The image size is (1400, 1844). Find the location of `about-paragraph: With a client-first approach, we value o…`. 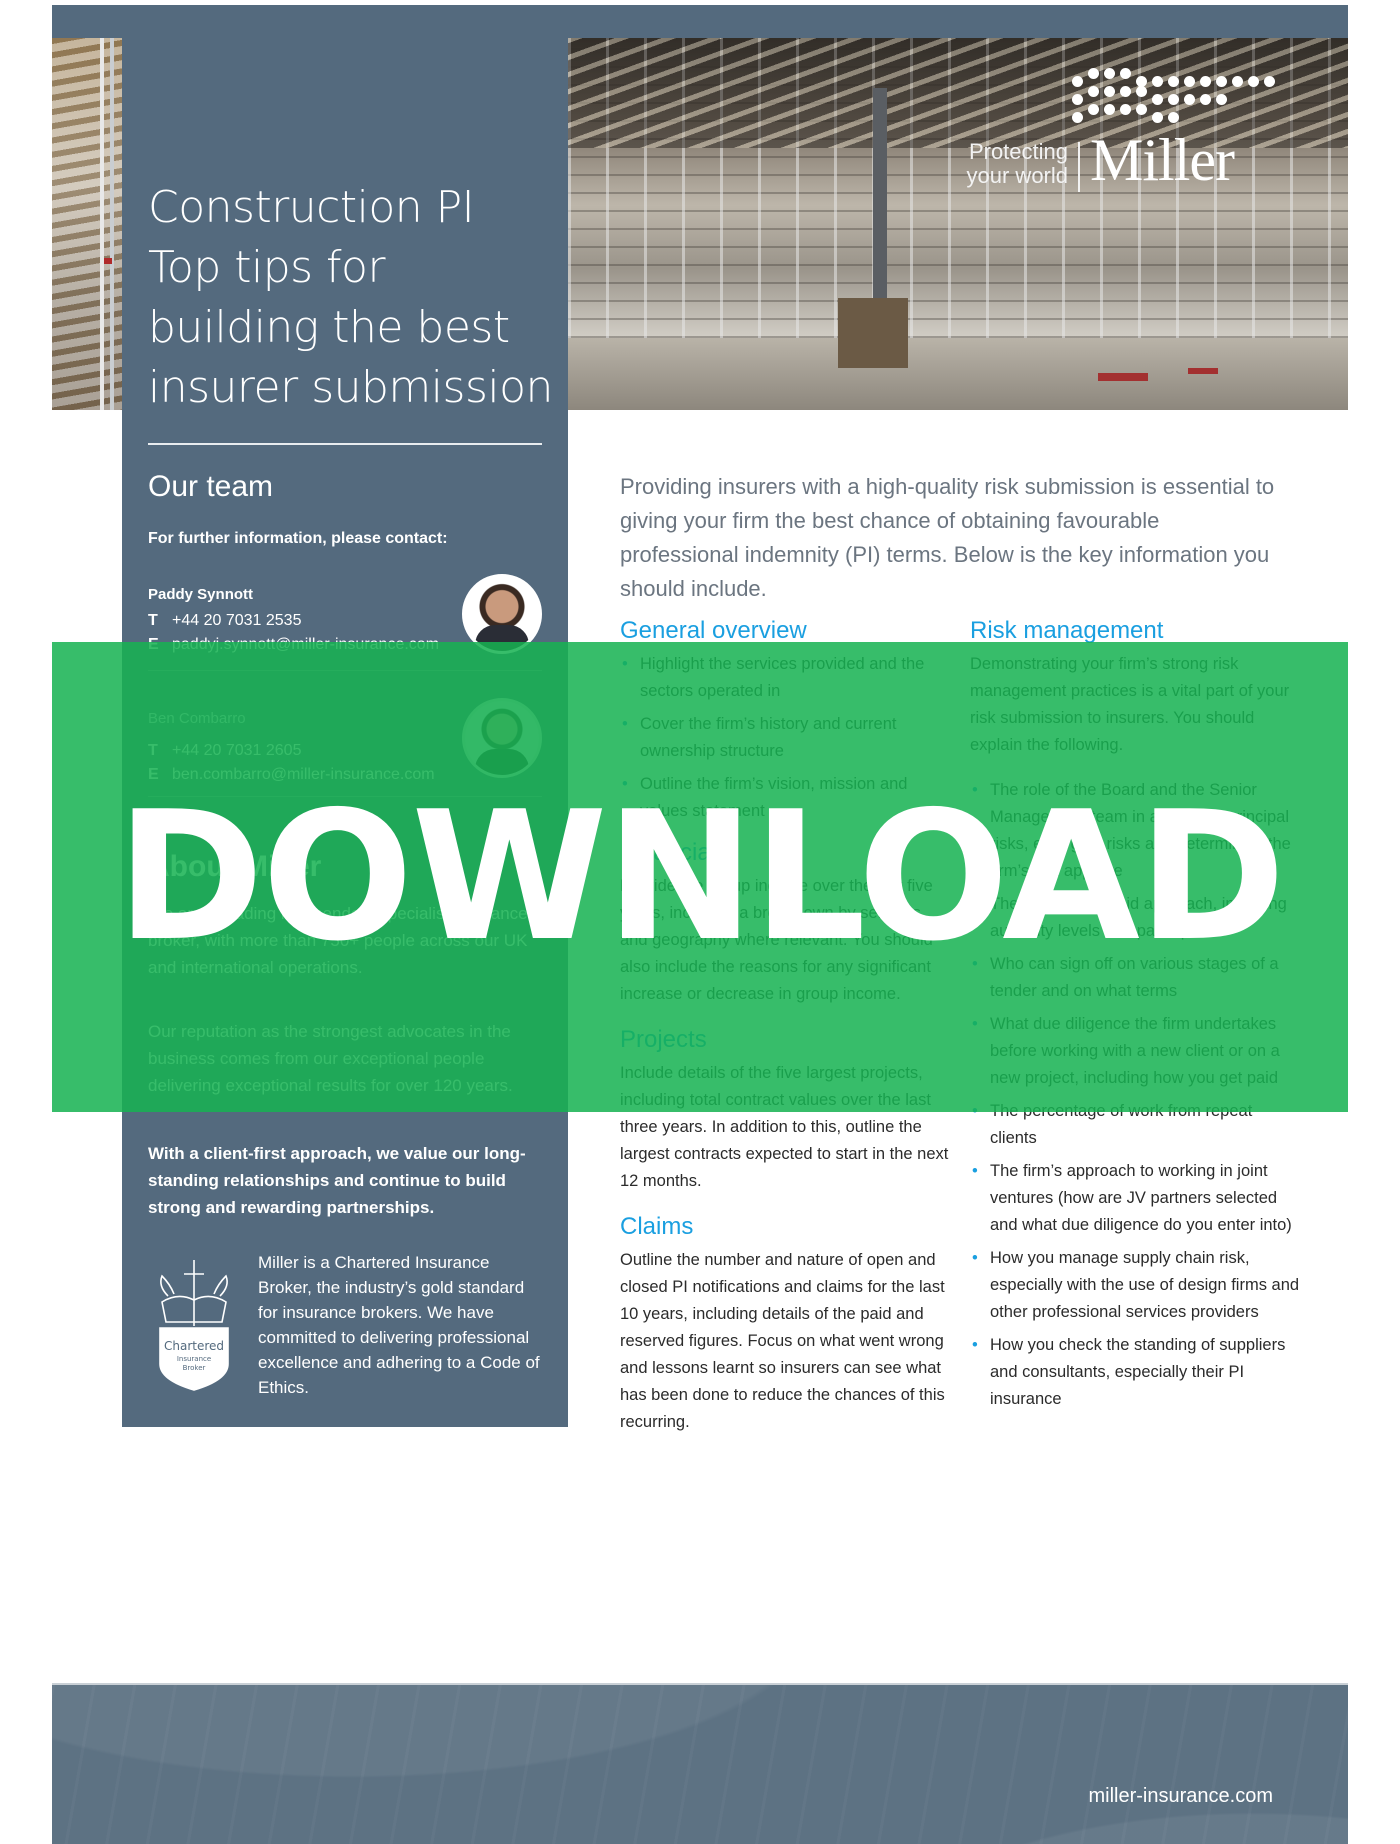

about-paragraph: With a client-first approach, we value o… is located at coordinates (337, 1180).